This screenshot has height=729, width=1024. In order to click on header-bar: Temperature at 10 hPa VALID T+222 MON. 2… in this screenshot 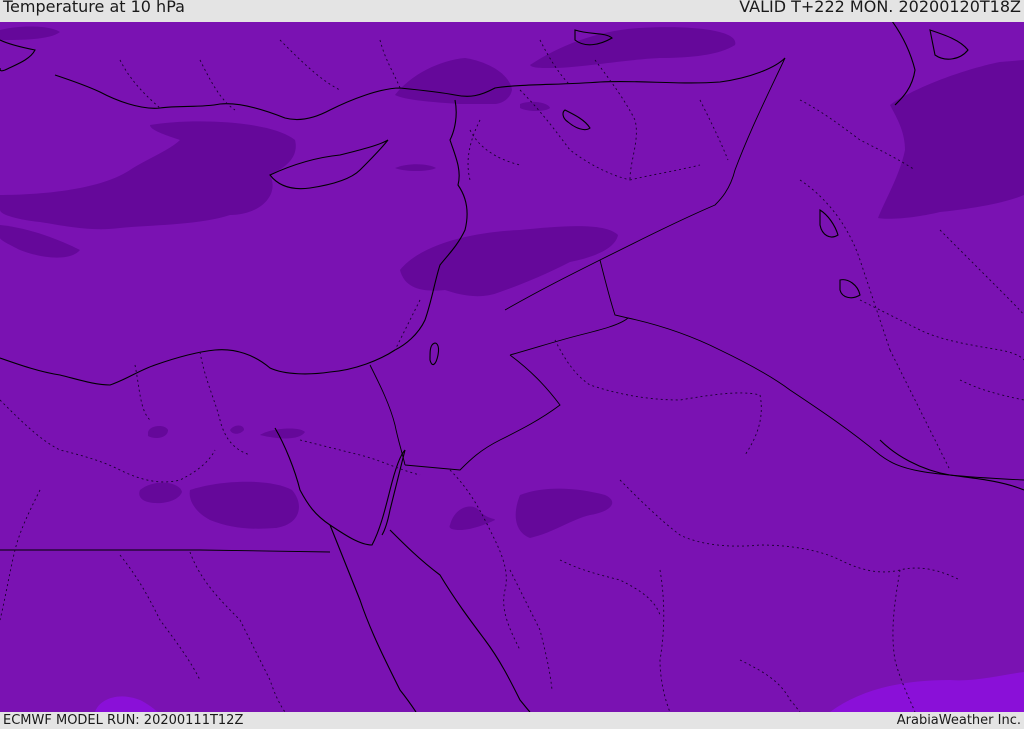, I will do `click(512, 11)`.